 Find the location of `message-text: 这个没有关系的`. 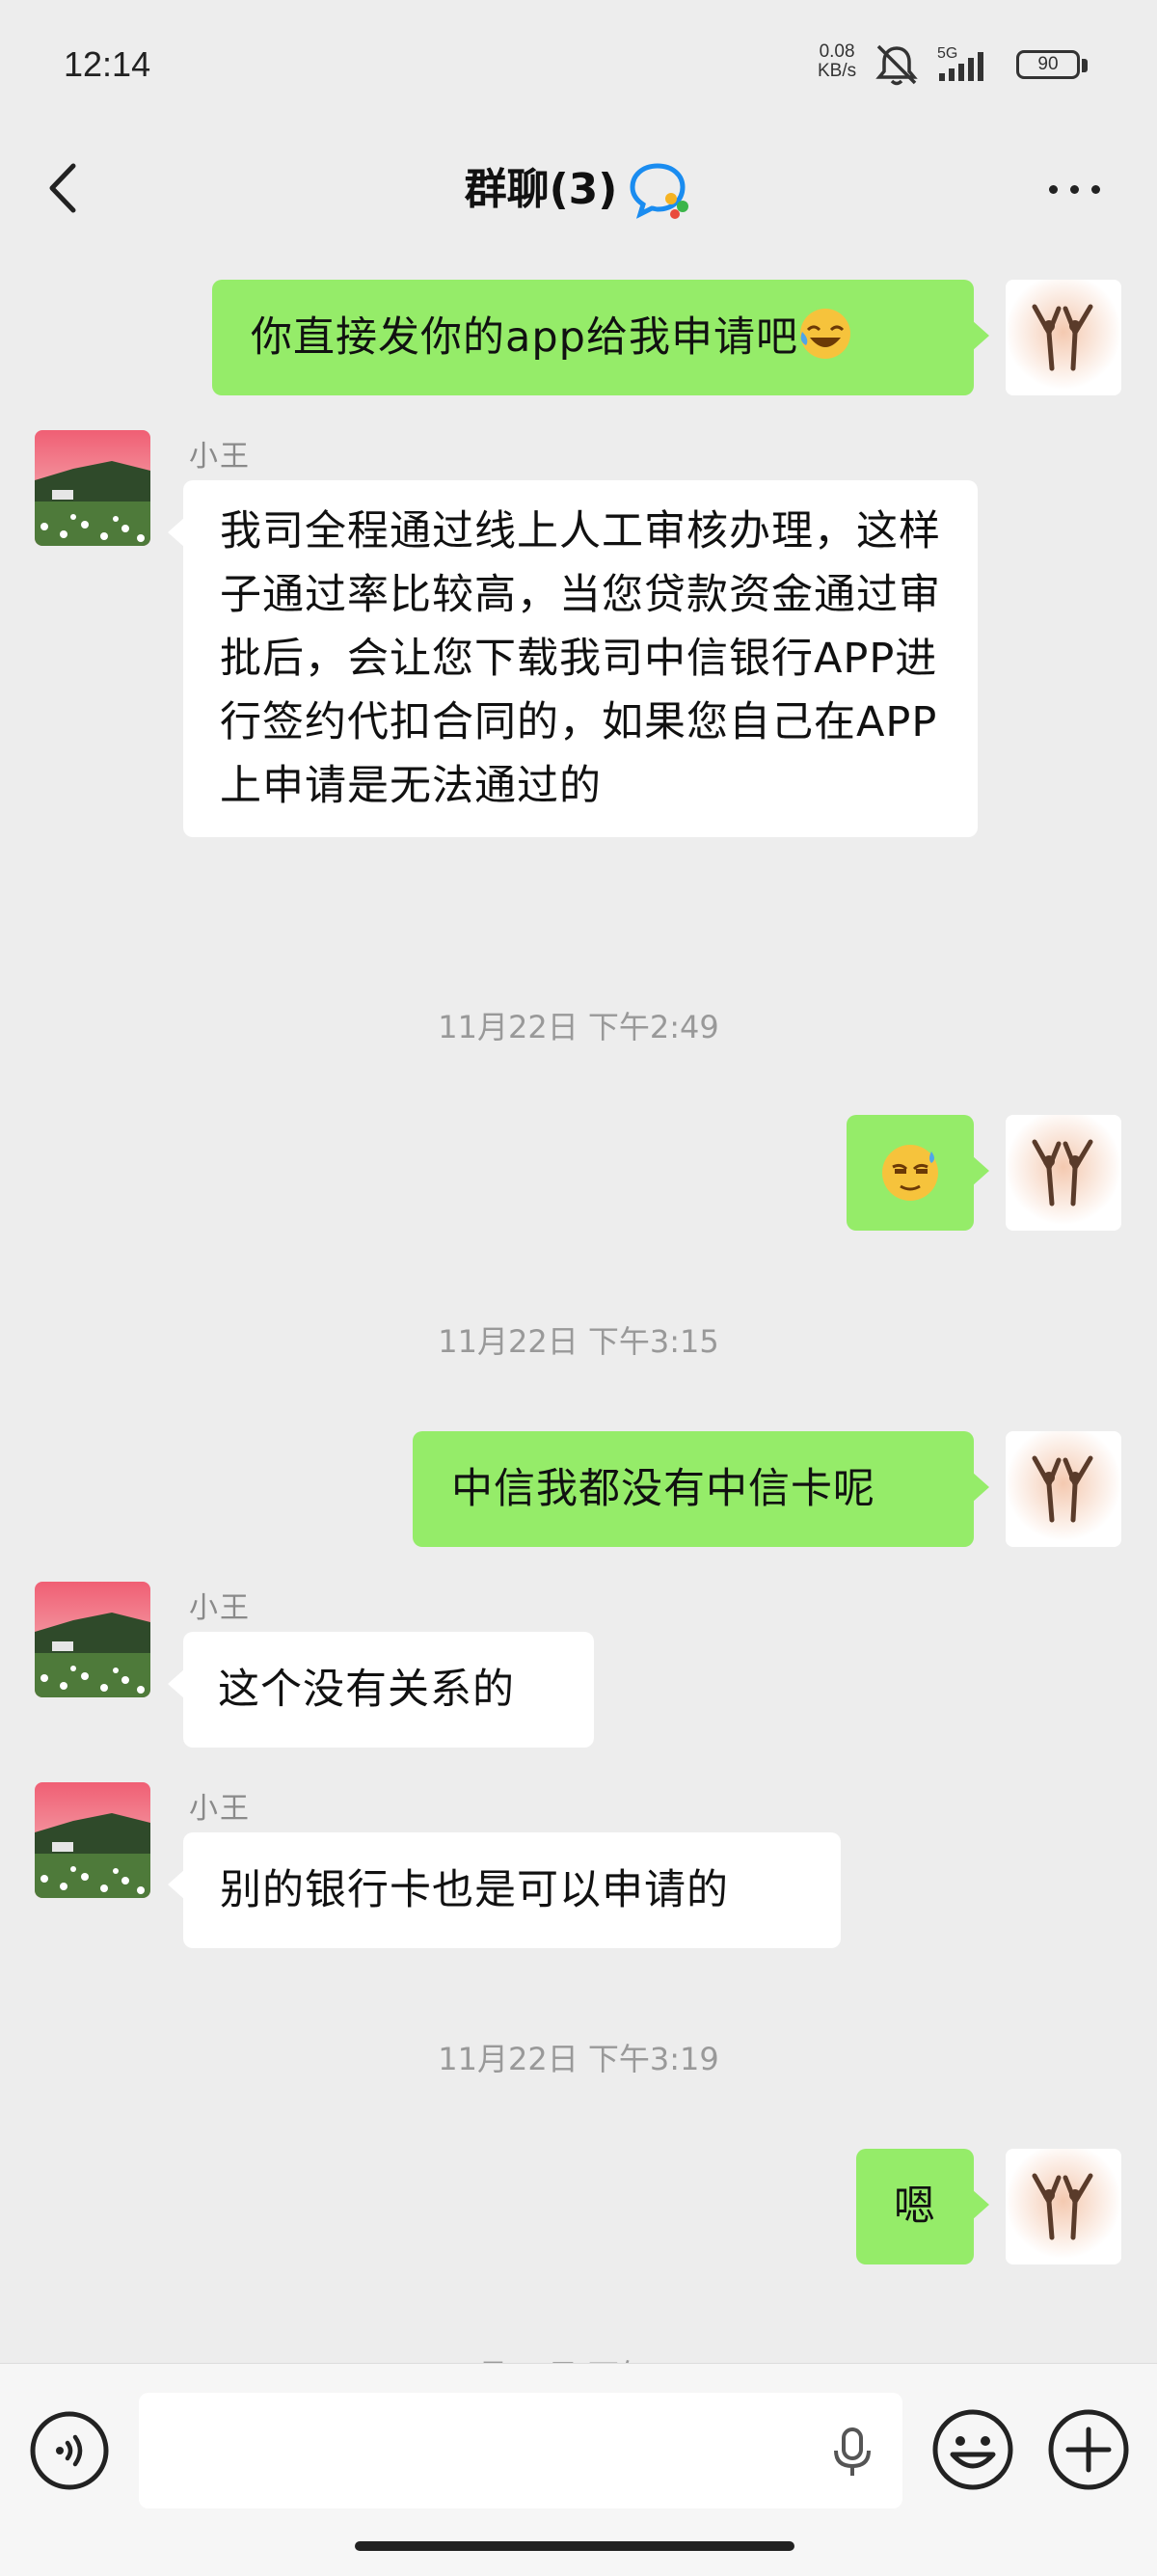

message-text: 这个没有关系的 is located at coordinates (366, 1690).